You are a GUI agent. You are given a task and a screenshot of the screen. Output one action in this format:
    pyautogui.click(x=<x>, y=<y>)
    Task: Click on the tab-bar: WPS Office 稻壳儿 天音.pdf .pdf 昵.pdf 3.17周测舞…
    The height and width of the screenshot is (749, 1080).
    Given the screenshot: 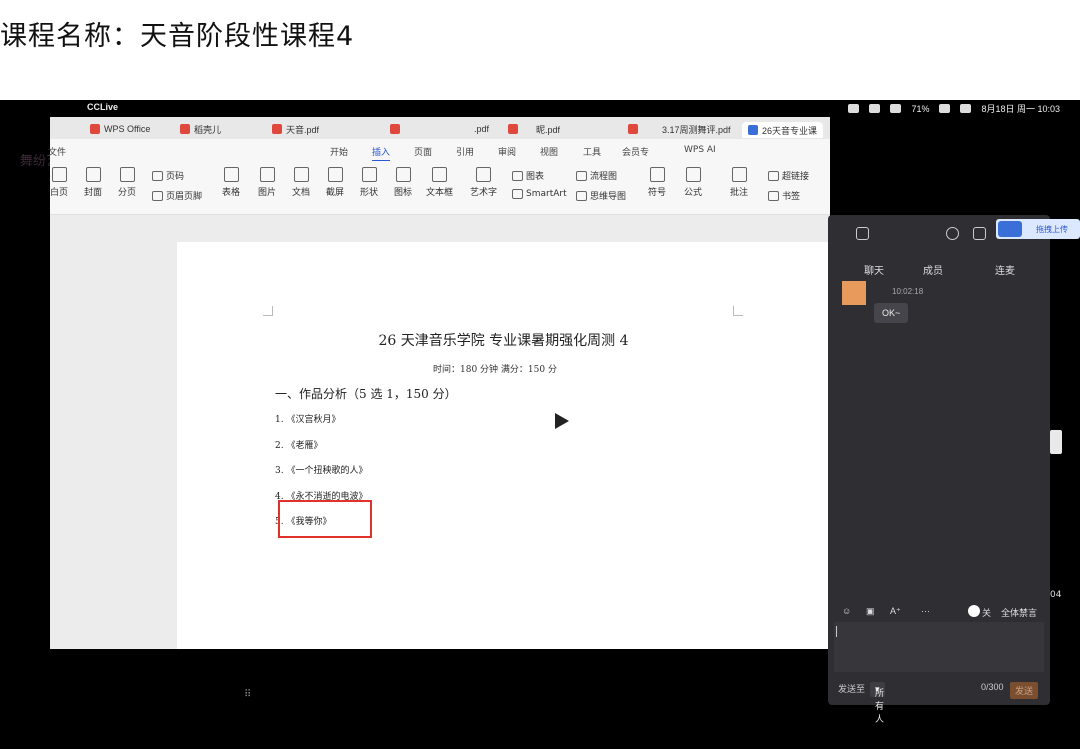 What is the action you would take?
    pyautogui.click(x=440, y=128)
    